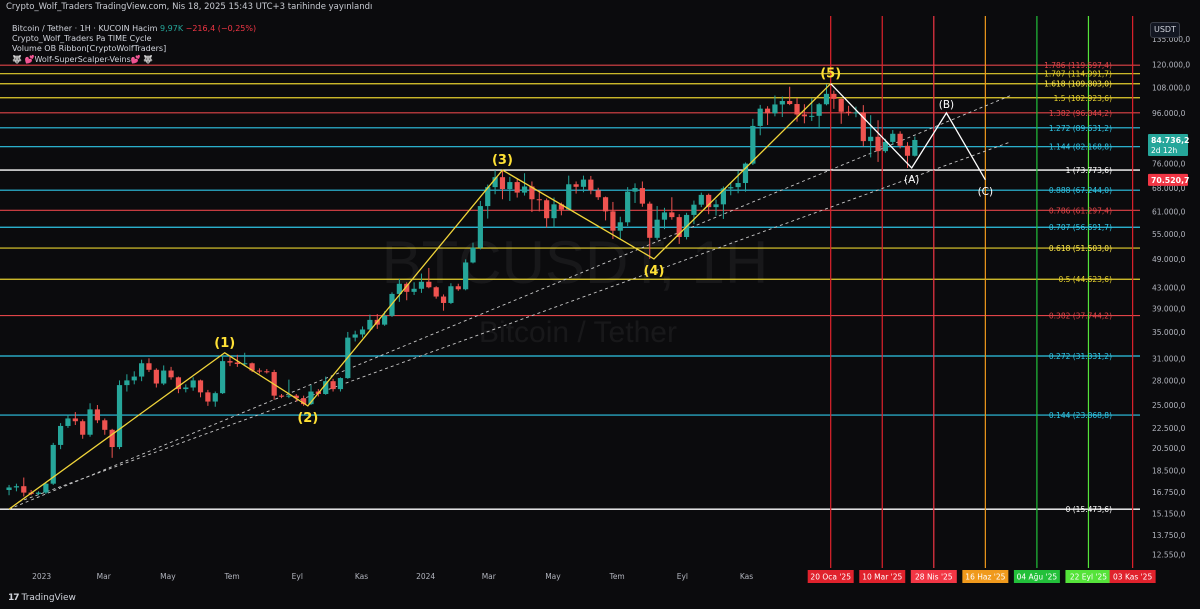  What do you see at coordinates (617, 576) in the screenshot?
I see `time-tick-label: Tem` at bounding box center [617, 576].